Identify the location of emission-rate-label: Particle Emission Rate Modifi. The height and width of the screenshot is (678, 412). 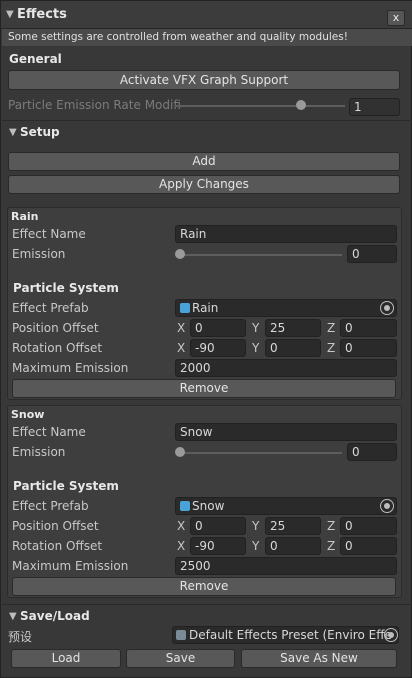
(94, 105).